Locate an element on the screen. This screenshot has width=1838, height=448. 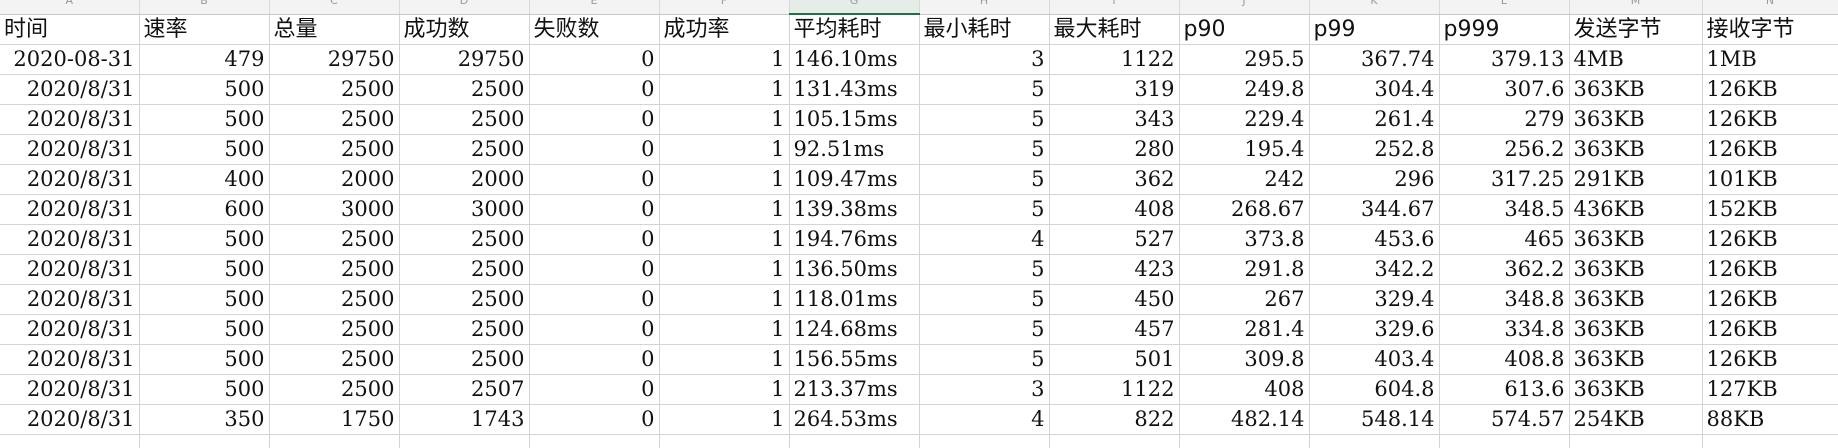
header-cell: 失败数 is located at coordinates (594, 29).